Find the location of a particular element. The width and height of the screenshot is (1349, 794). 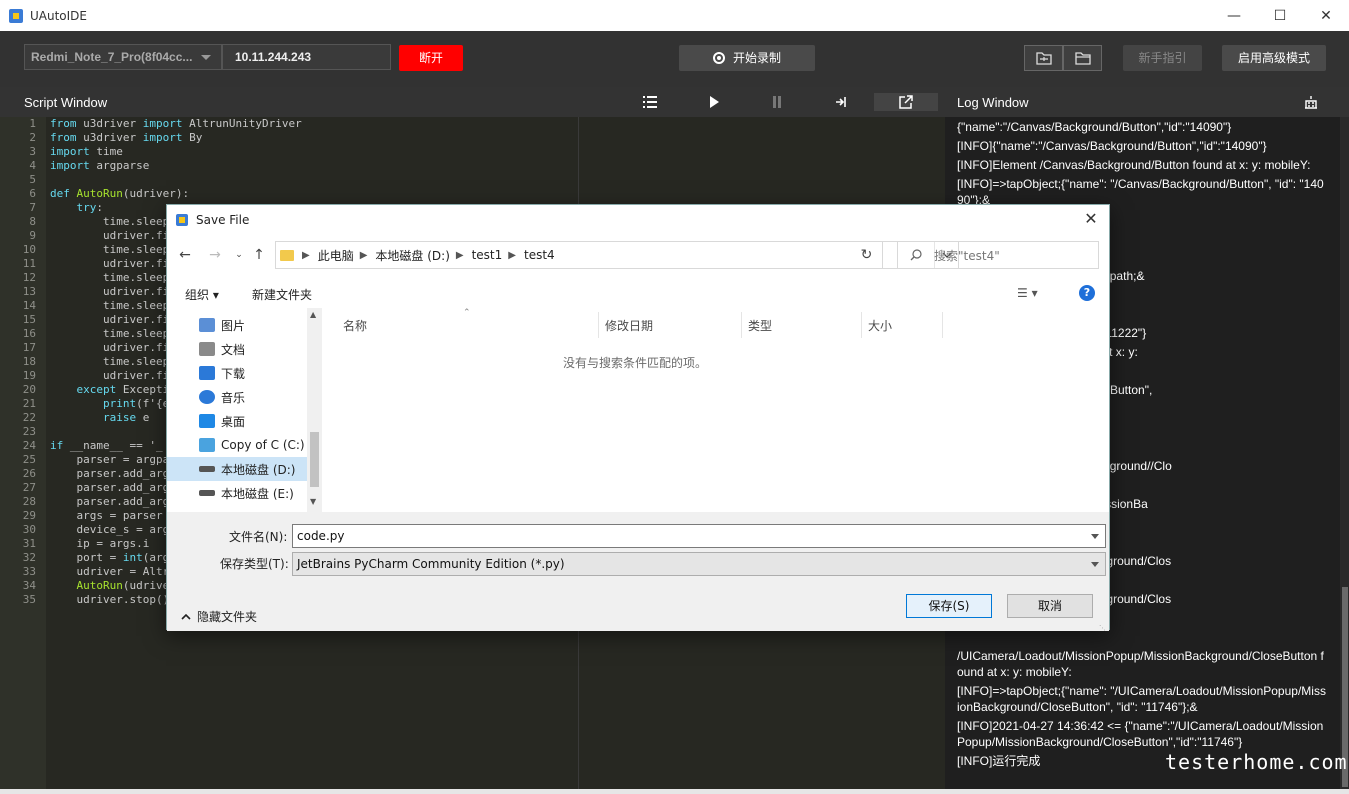

start-recording-button: 开始录制 is located at coordinates (747, 58).